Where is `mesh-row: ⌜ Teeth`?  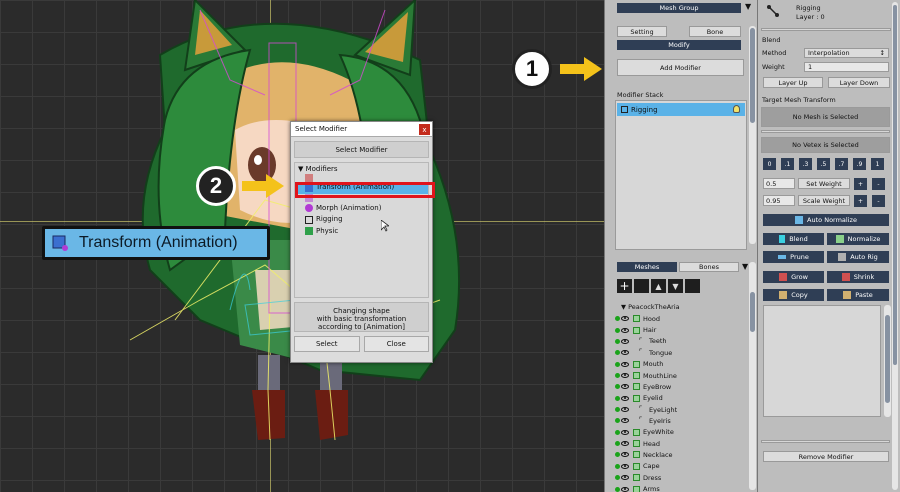
mesh-row: ⌜ Teeth is located at coordinates (641, 342).